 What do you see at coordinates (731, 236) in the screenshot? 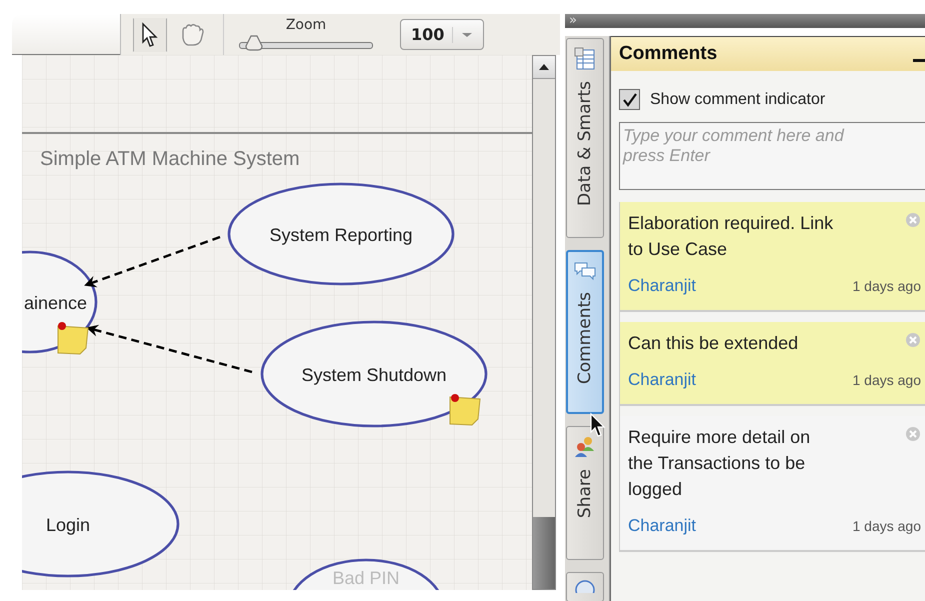
I see `comment-text: Elaboration required. Link to Use Case` at bounding box center [731, 236].